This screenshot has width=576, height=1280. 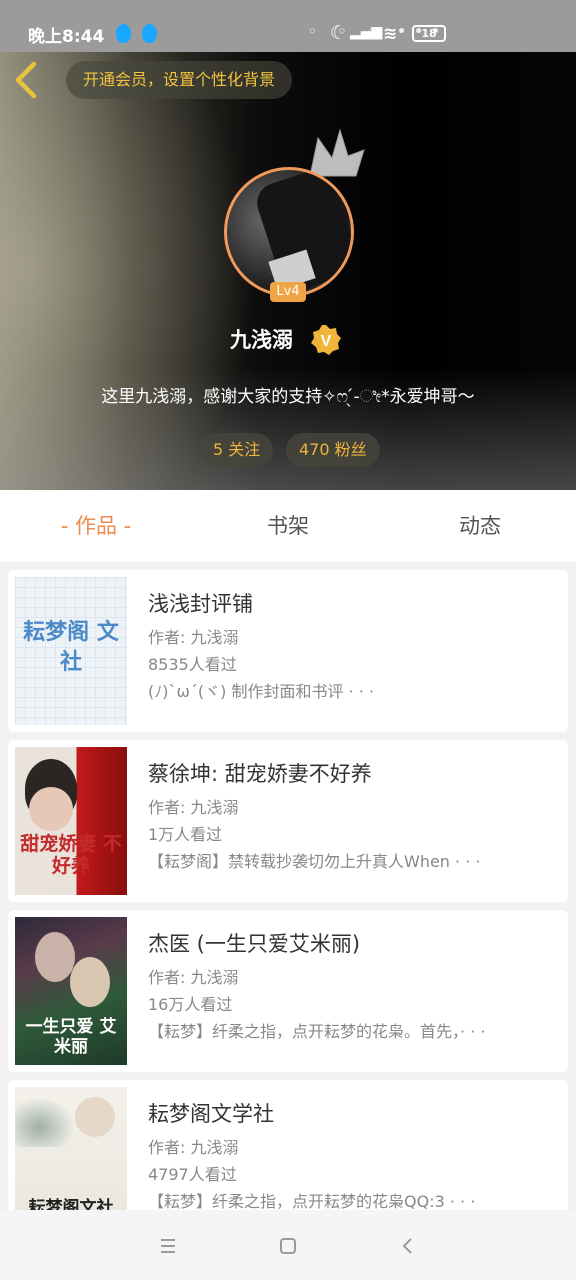 I want to click on back-nav-button, so click(x=408, y=1246).